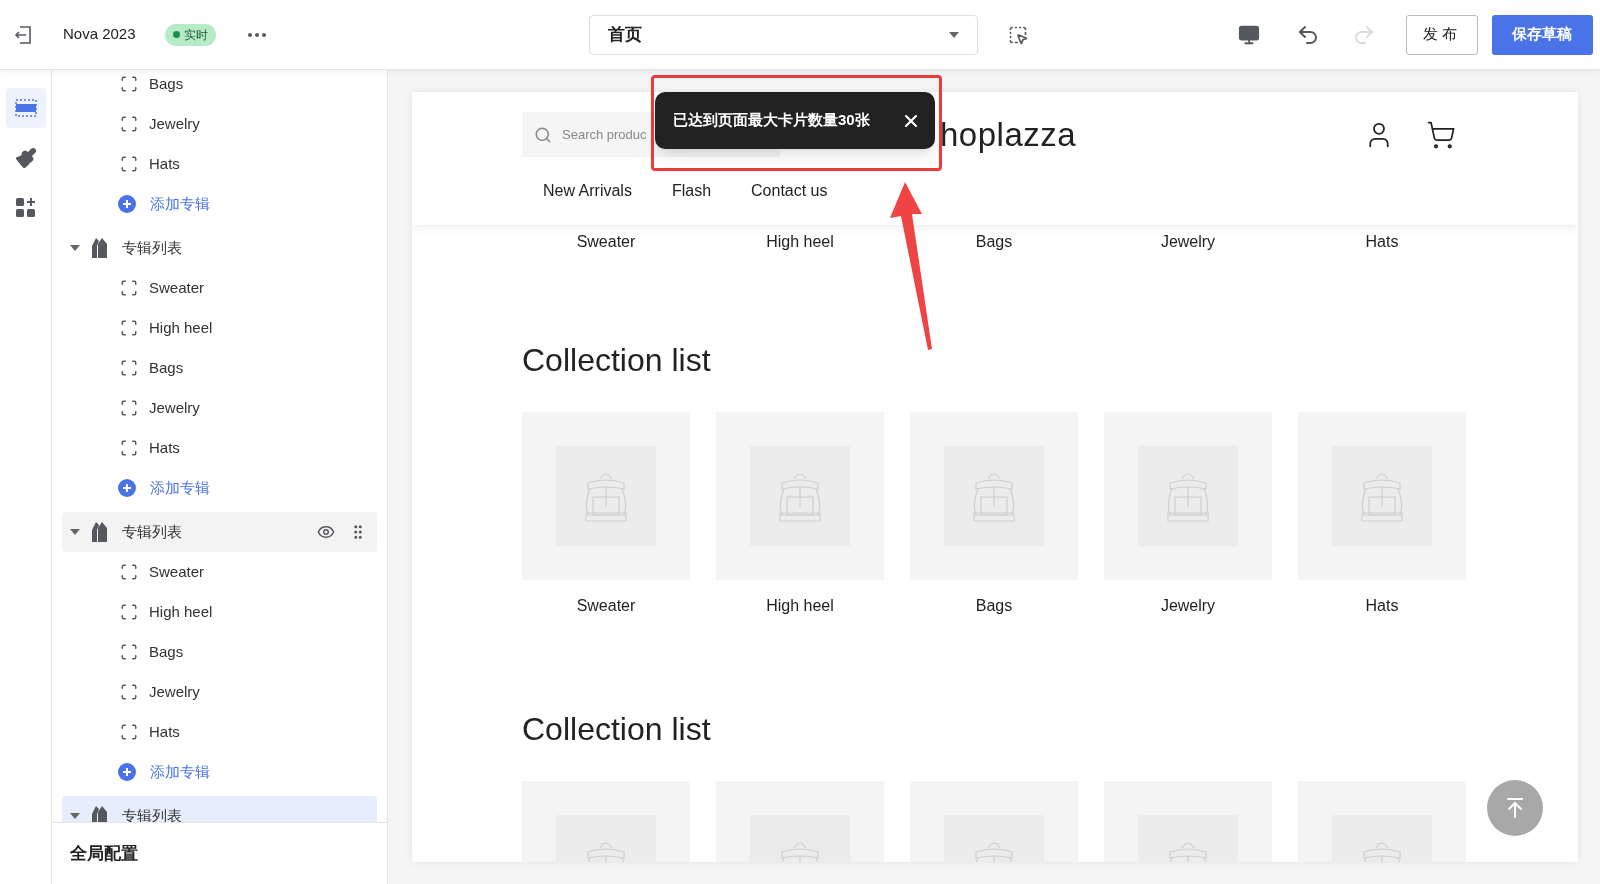 The width and height of the screenshot is (1600, 884). Describe the element at coordinates (789, 191) in the screenshot. I see `nav-link: Contact us` at that location.